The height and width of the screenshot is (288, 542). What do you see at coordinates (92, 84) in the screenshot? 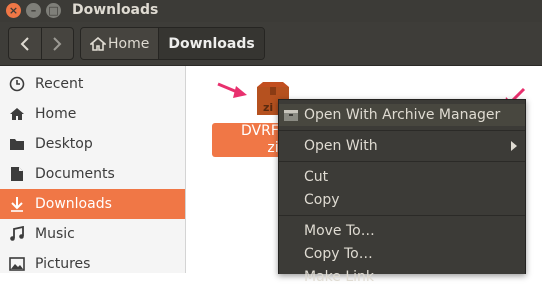
I see `sidebar-item-recent: Recent` at bounding box center [92, 84].